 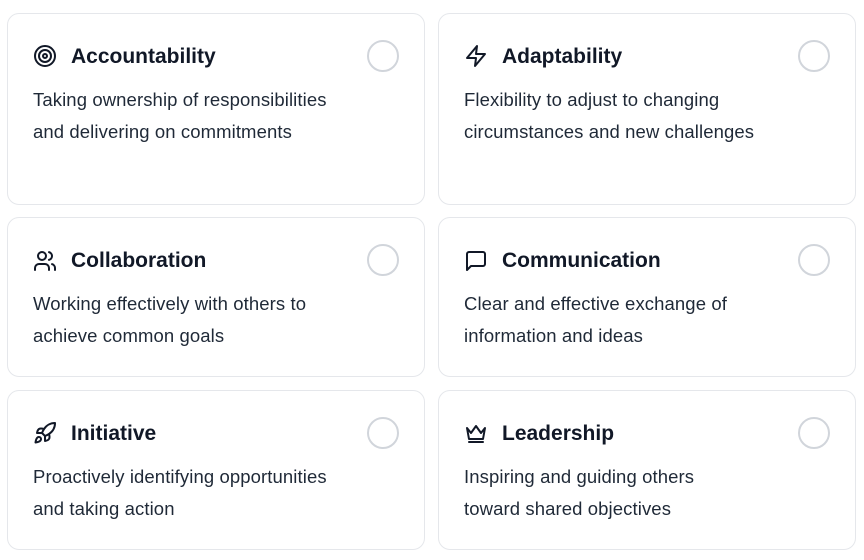 I want to click on card-title: Adaptability, so click(x=562, y=56).